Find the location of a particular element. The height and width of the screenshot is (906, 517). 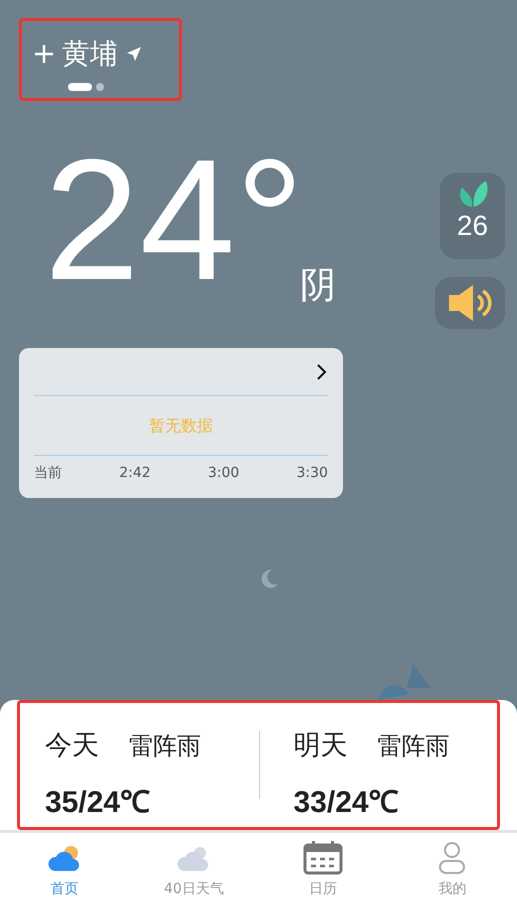

time-label: 3:30 is located at coordinates (312, 473).